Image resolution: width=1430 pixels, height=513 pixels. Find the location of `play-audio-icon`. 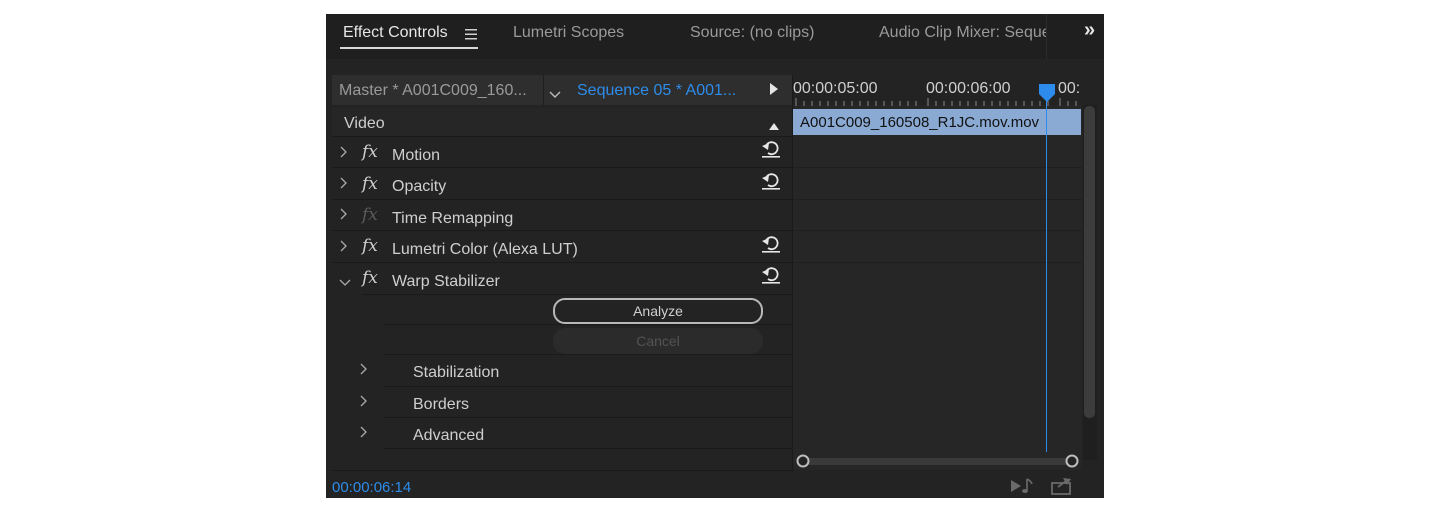

play-audio-icon is located at coordinates (1022, 486).